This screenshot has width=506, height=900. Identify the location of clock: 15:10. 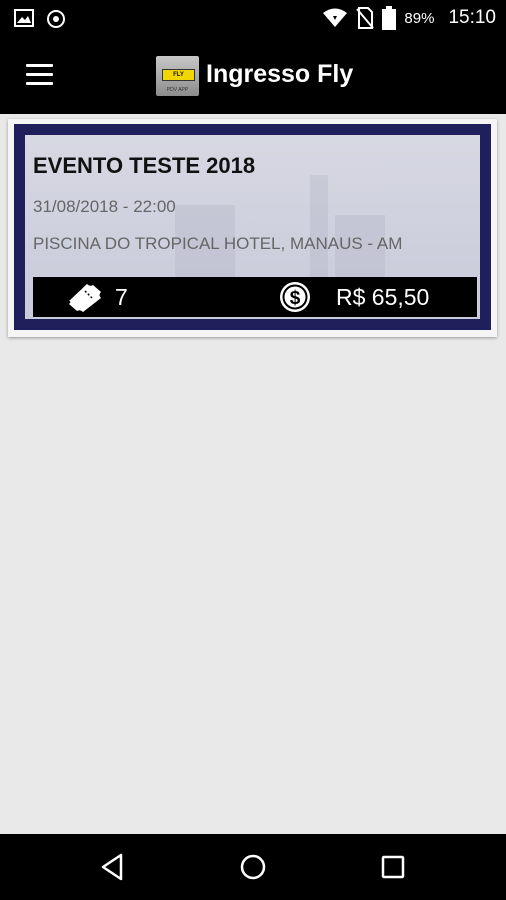
(472, 17).